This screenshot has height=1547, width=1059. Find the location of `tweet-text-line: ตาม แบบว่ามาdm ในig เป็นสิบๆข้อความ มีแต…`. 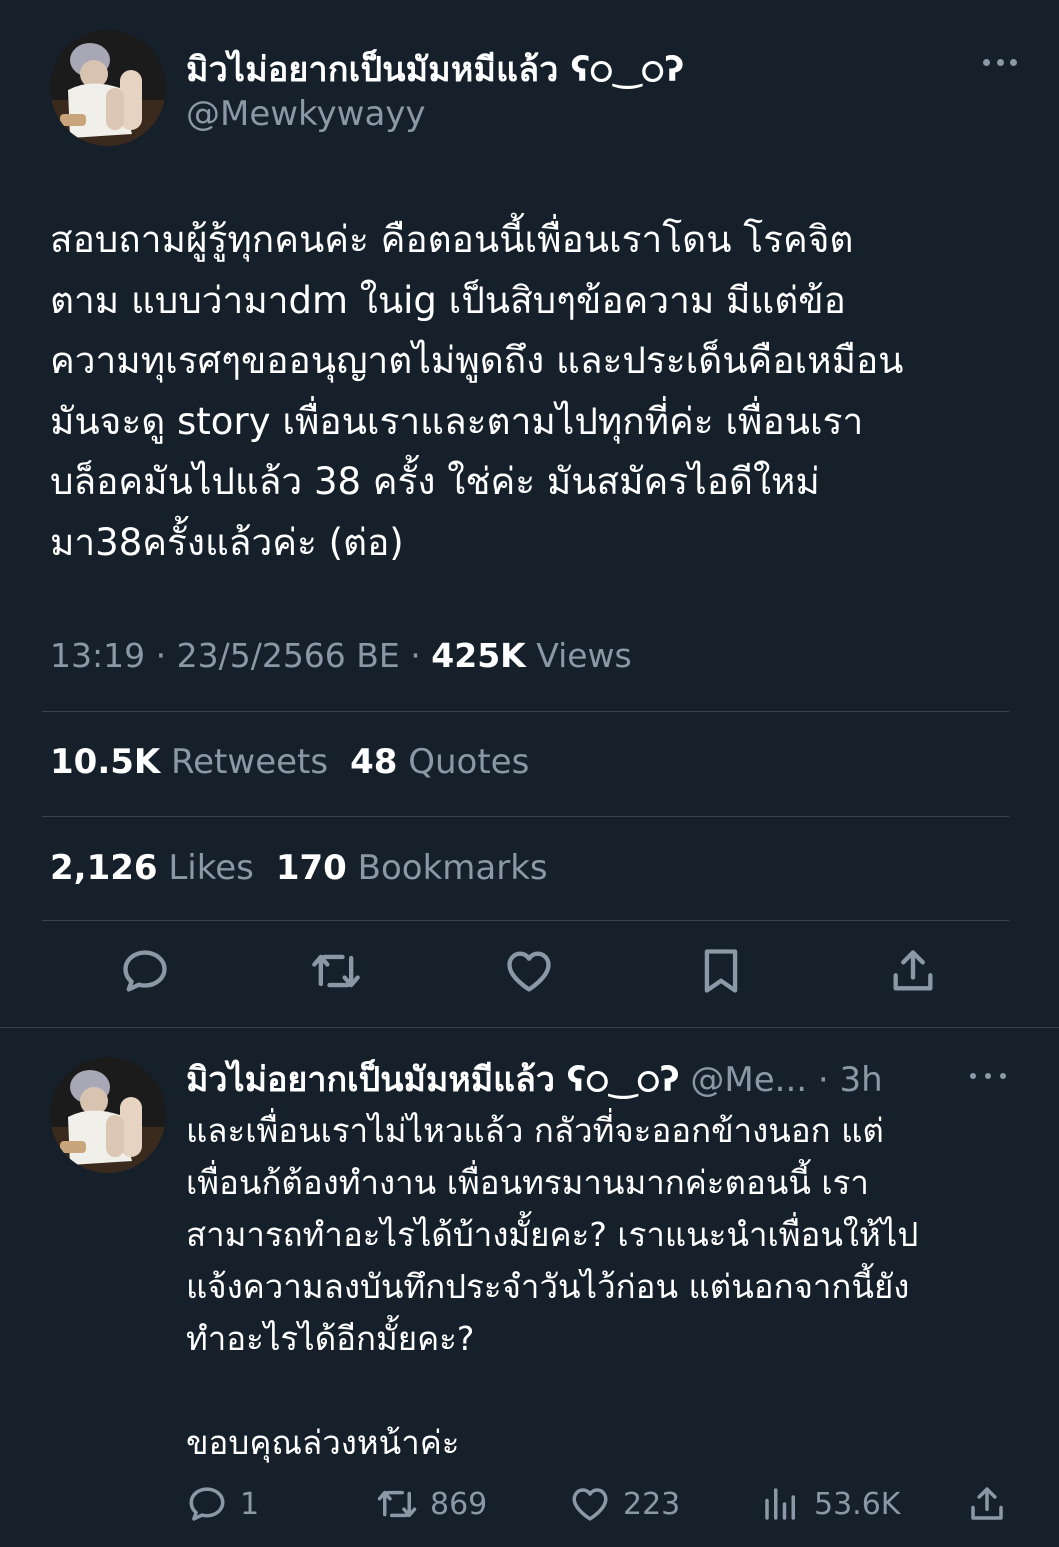

tweet-text-line: ตาม แบบว่ามาdm ในig เป็นสิบๆข้อความ มีแต… is located at coordinates (448, 300).